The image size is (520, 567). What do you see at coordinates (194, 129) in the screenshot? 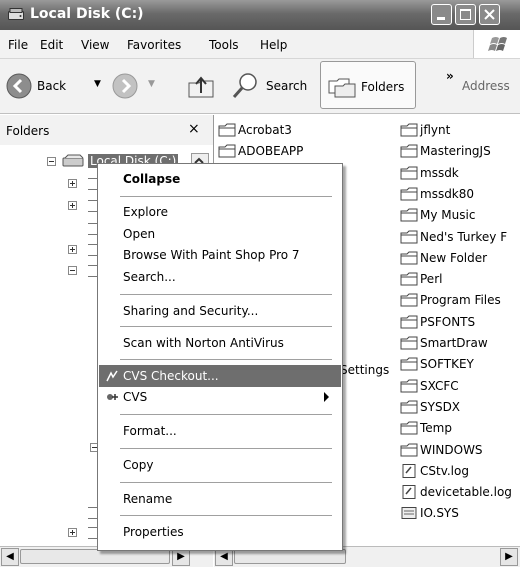
I see `folders-close-icon: ×` at bounding box center [194, 129].